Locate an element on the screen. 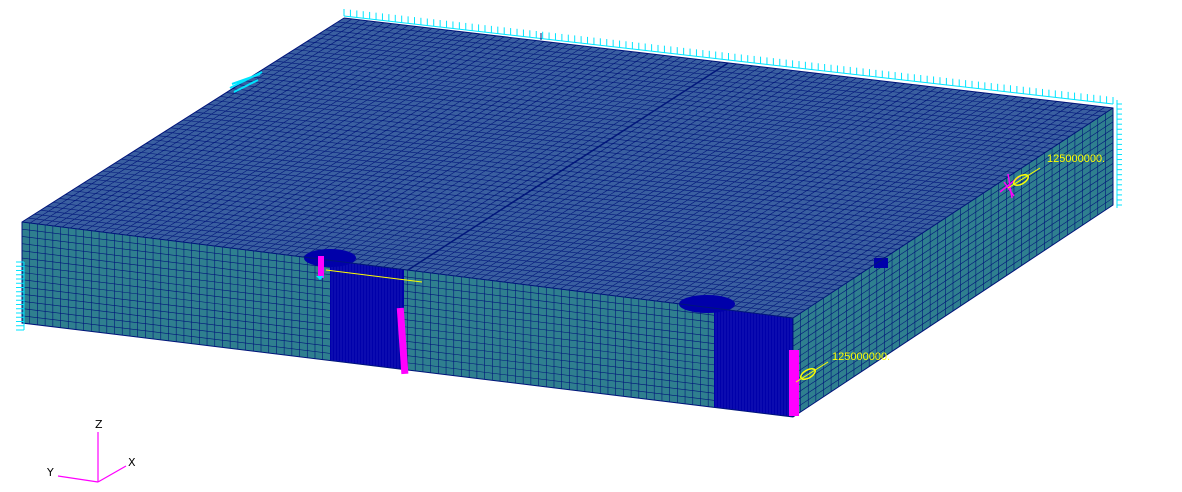 The image size is (1182, 492). load-bar-left-top is located at coordinates (321, 267).